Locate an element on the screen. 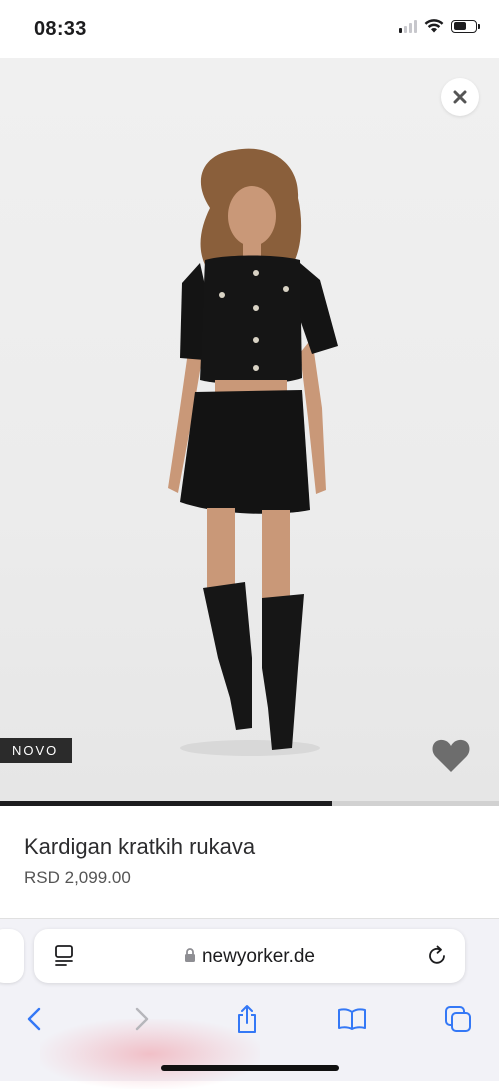  forward-button is located at coordinates (142, 1019).